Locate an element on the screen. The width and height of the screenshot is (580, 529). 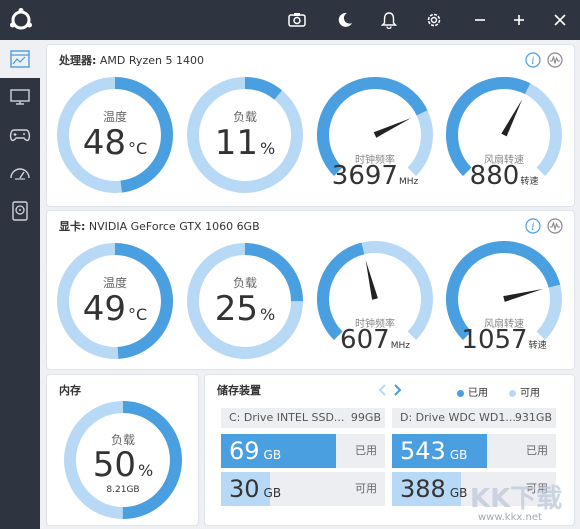
storage-title: 储存装置 is located at coordinates (239, 390).